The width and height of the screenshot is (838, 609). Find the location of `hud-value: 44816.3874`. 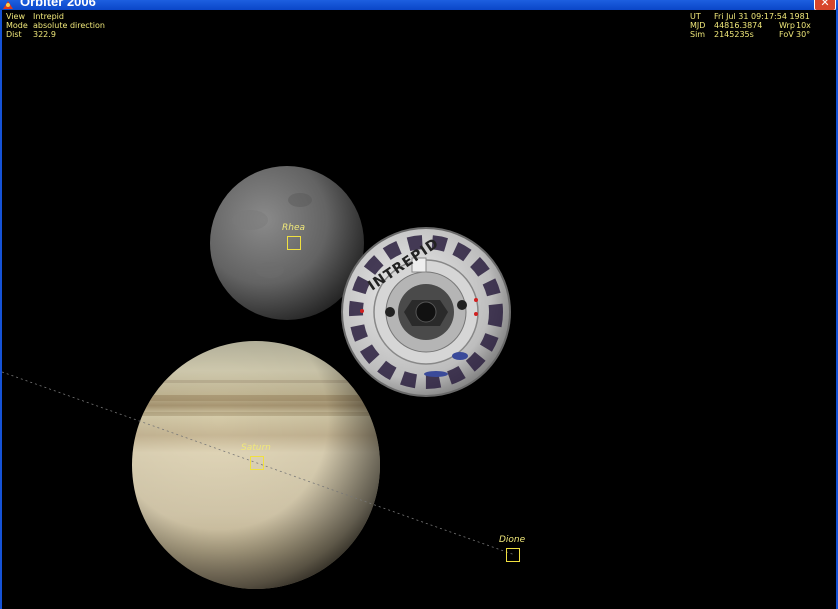

hud-value: 44816.3874 is located at coordinates (738, 25).